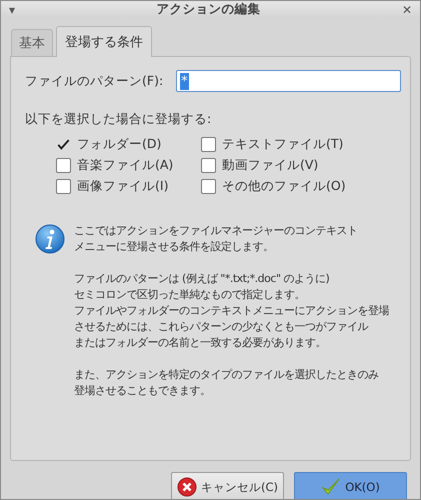 The height and width of the screenshot is (500, 421). What do you see at coordinates (125, 165) in the screenshot?
I see `option-label: 音楽ファイル(A)` at bounding box center [125, 165].